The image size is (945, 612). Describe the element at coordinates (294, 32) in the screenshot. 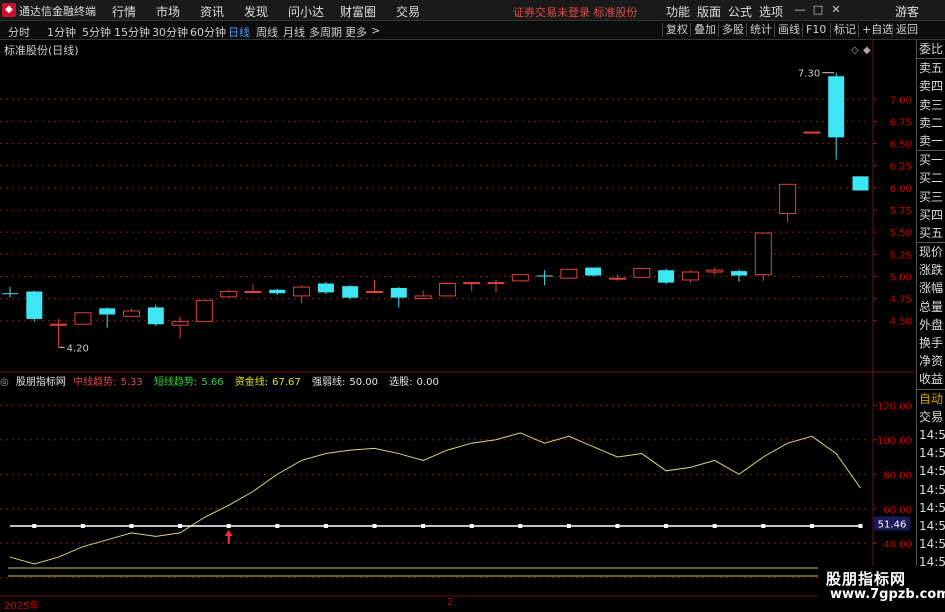

I see `period-monthly: 月线` at that location.